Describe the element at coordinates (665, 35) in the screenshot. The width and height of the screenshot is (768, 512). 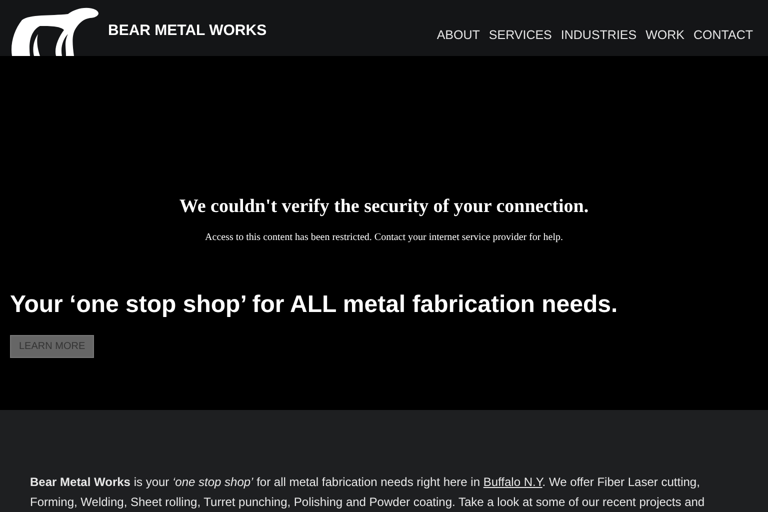
I see `nav-link: WORK` at that location.